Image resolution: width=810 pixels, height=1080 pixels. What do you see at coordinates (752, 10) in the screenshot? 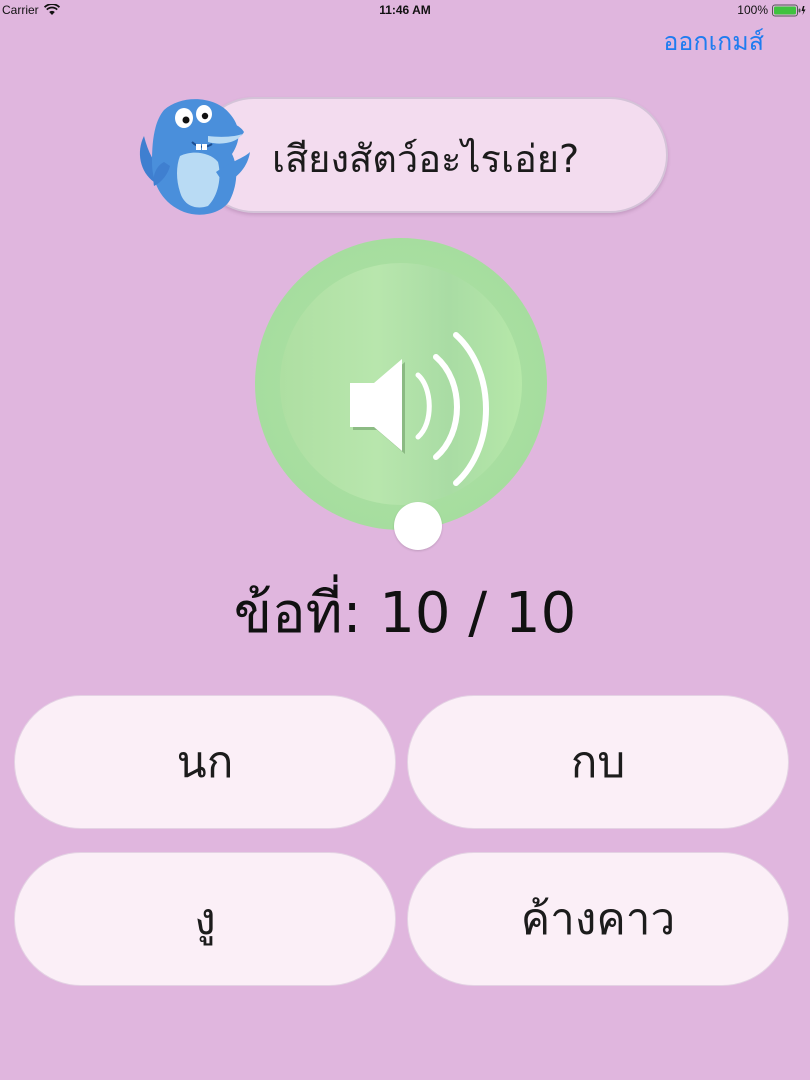
I see `battery-percent: 100%` at bounding box center [752, 10].